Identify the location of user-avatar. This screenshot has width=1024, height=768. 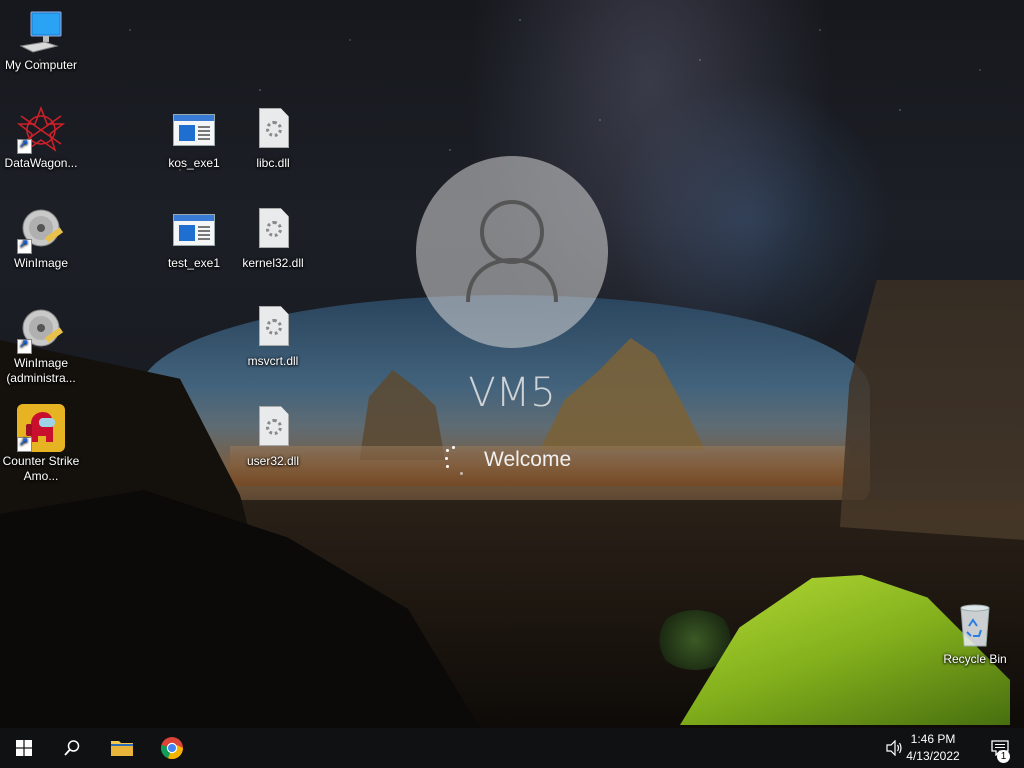
(512, 252).